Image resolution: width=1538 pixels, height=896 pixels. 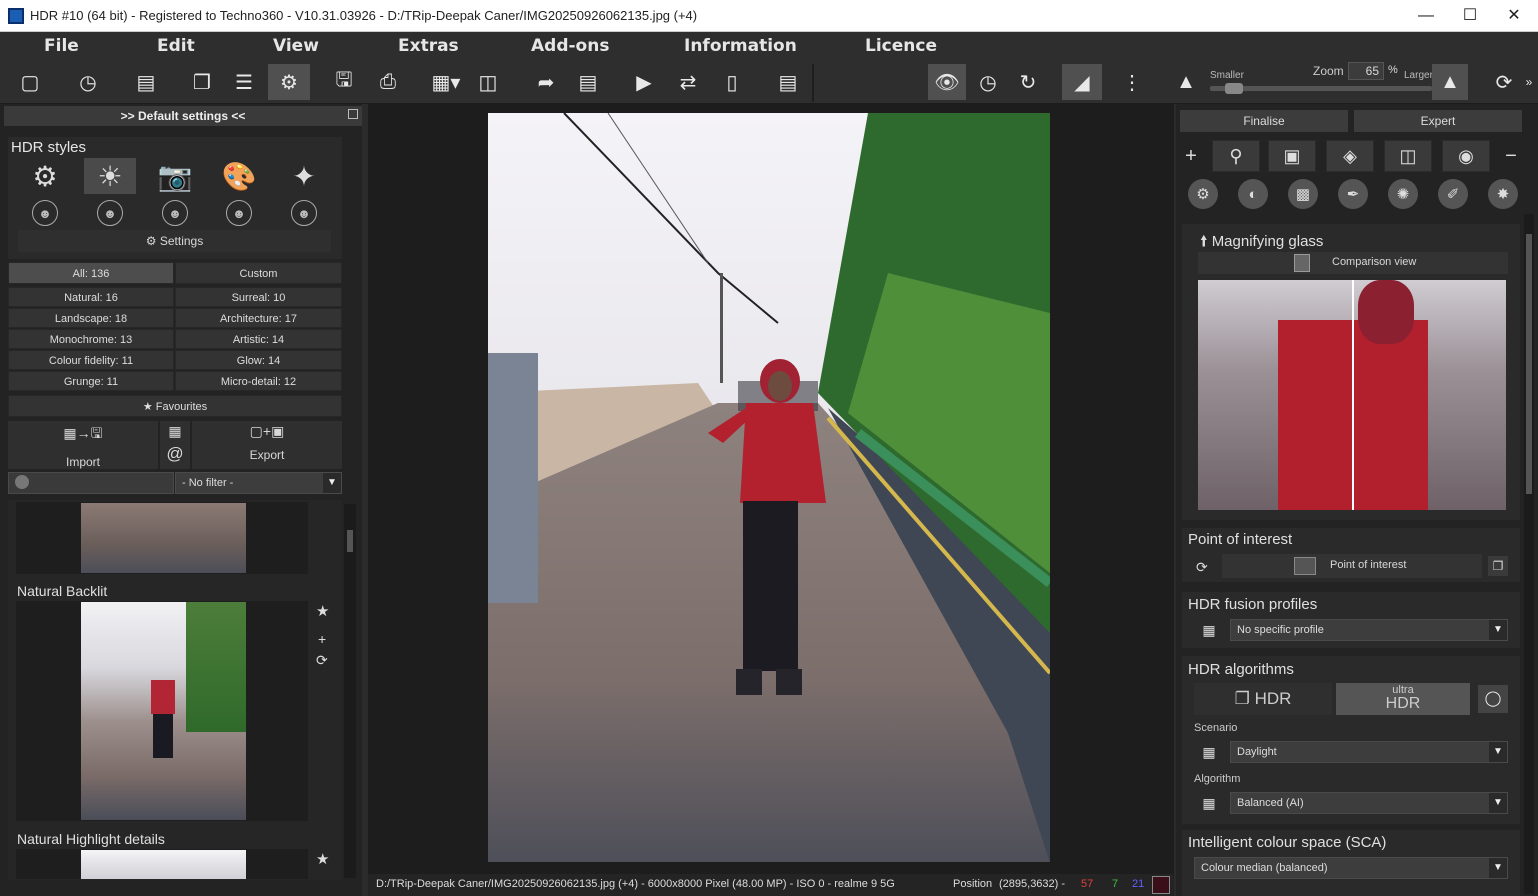 I want to click on close-button: ✕, so click(x=1514, y=16).